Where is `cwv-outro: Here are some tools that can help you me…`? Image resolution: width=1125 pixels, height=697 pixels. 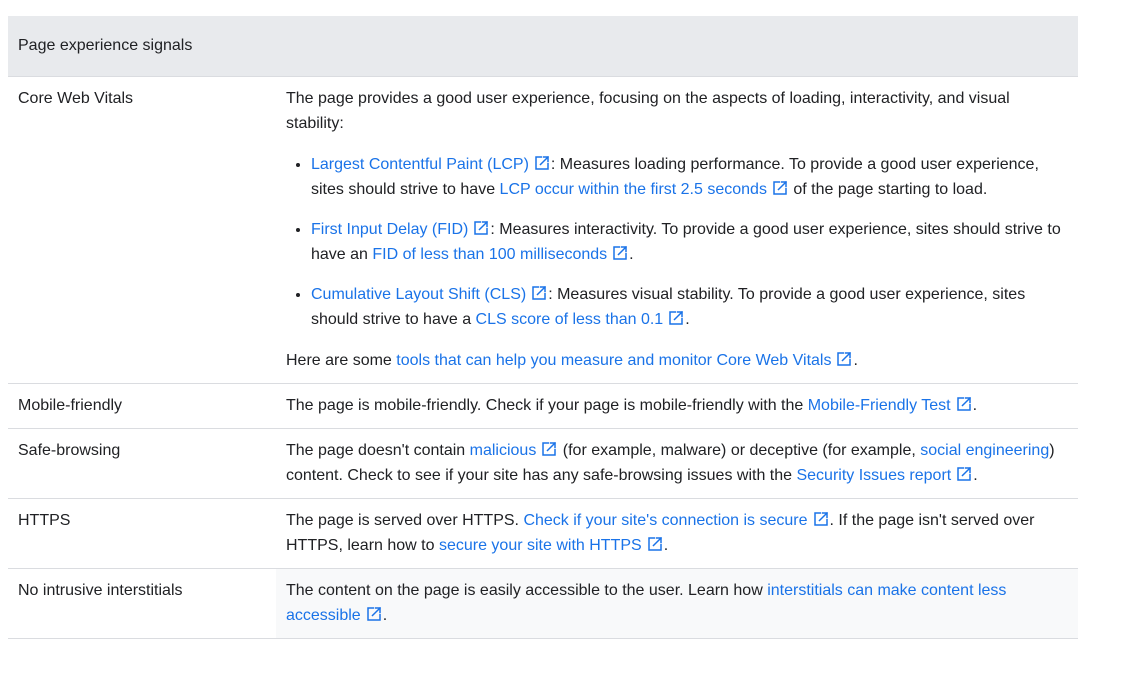 cwv-outro: Here are some tools that can help you me… is located at coordinates (572, 359).